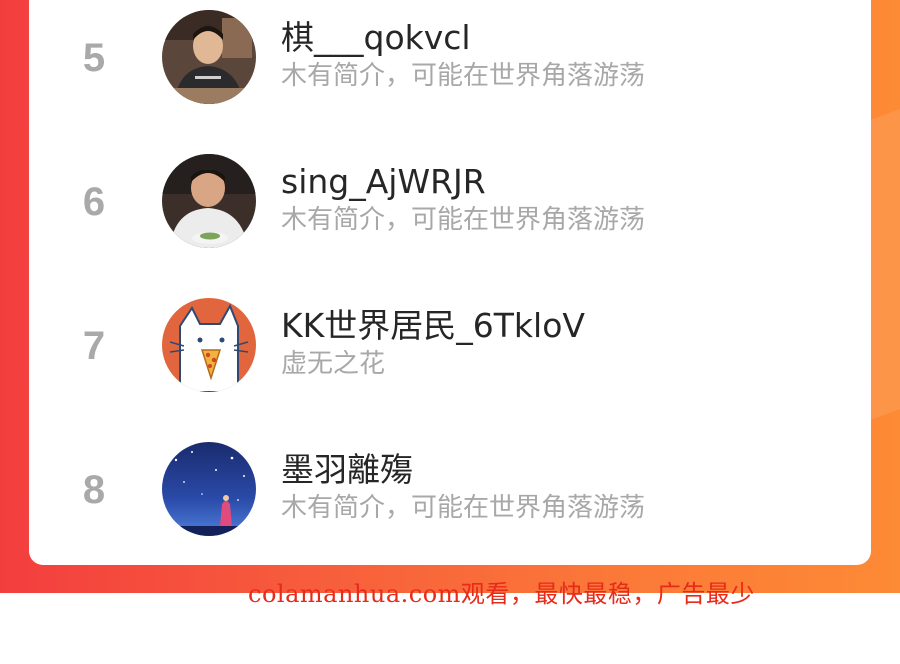  Describe the element at coordinates (333, 364) in the screenshot. I see `user-bio: 虚无之花` at that location.